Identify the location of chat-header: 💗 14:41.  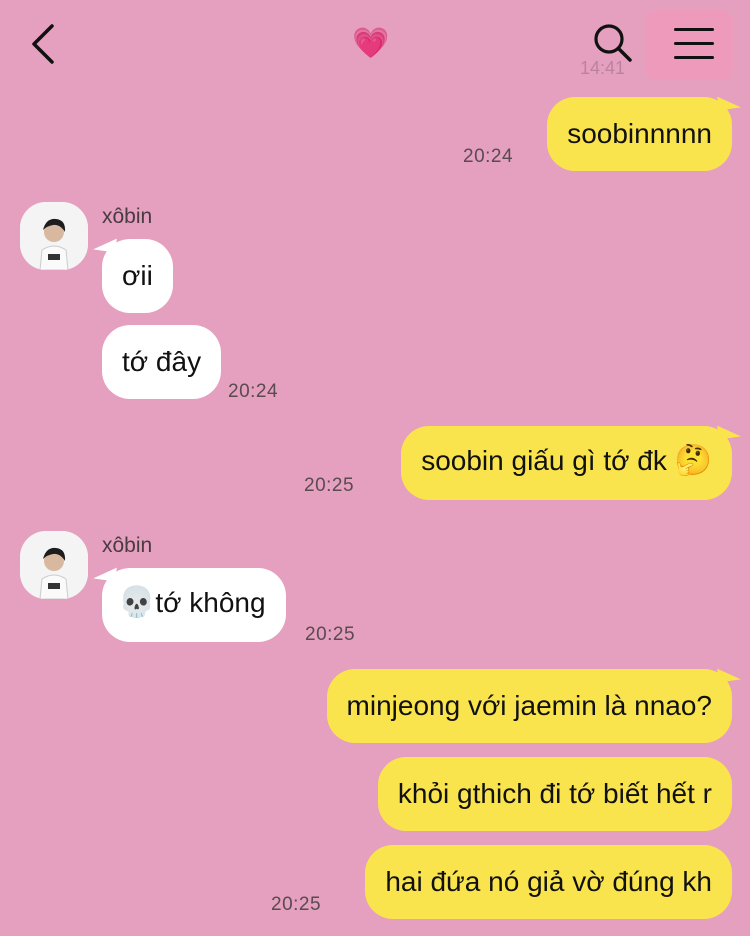
(375, 45).